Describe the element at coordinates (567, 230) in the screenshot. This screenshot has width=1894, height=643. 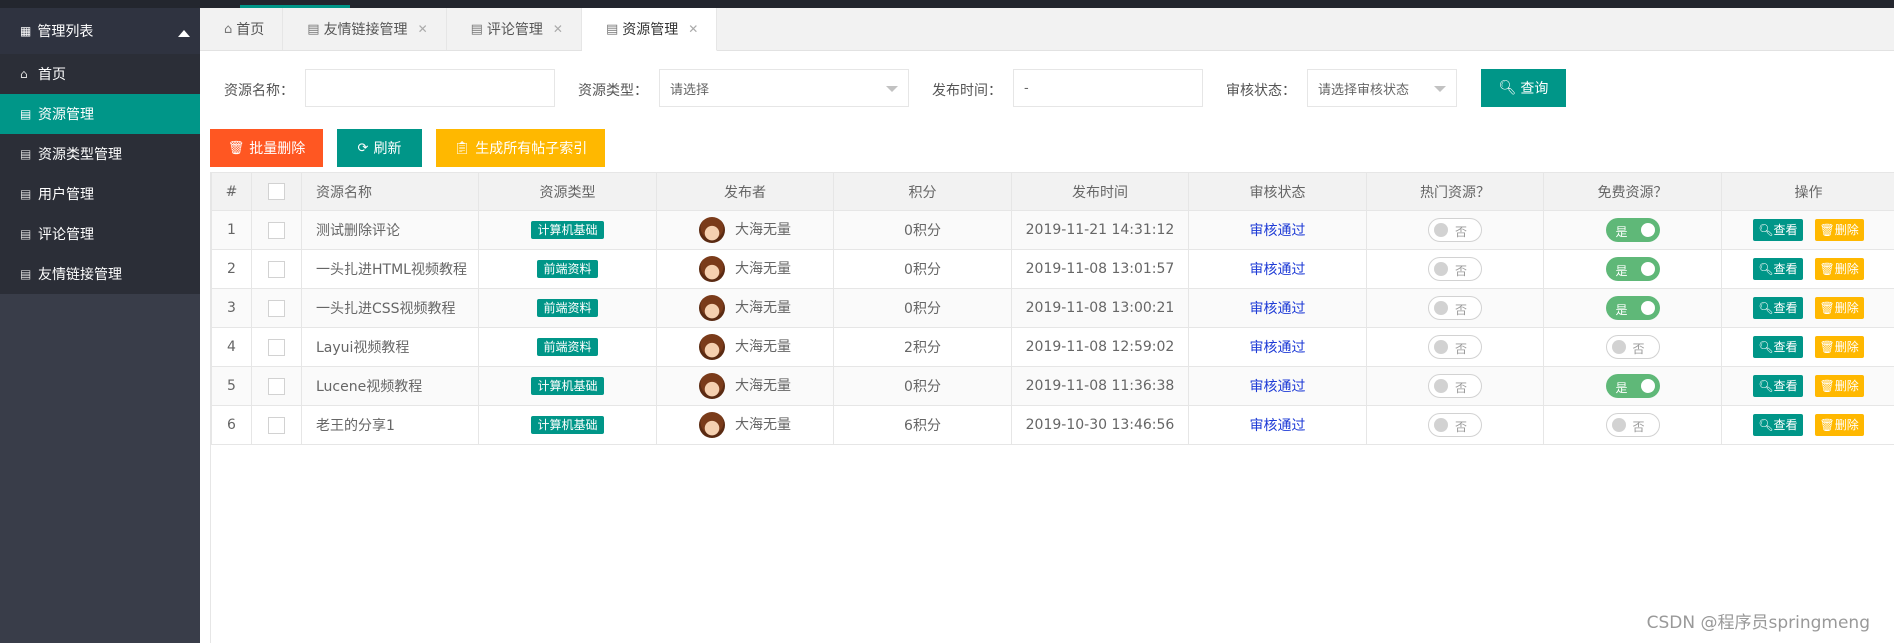
I see `resource-type-badge: 计算机基础` at that location.